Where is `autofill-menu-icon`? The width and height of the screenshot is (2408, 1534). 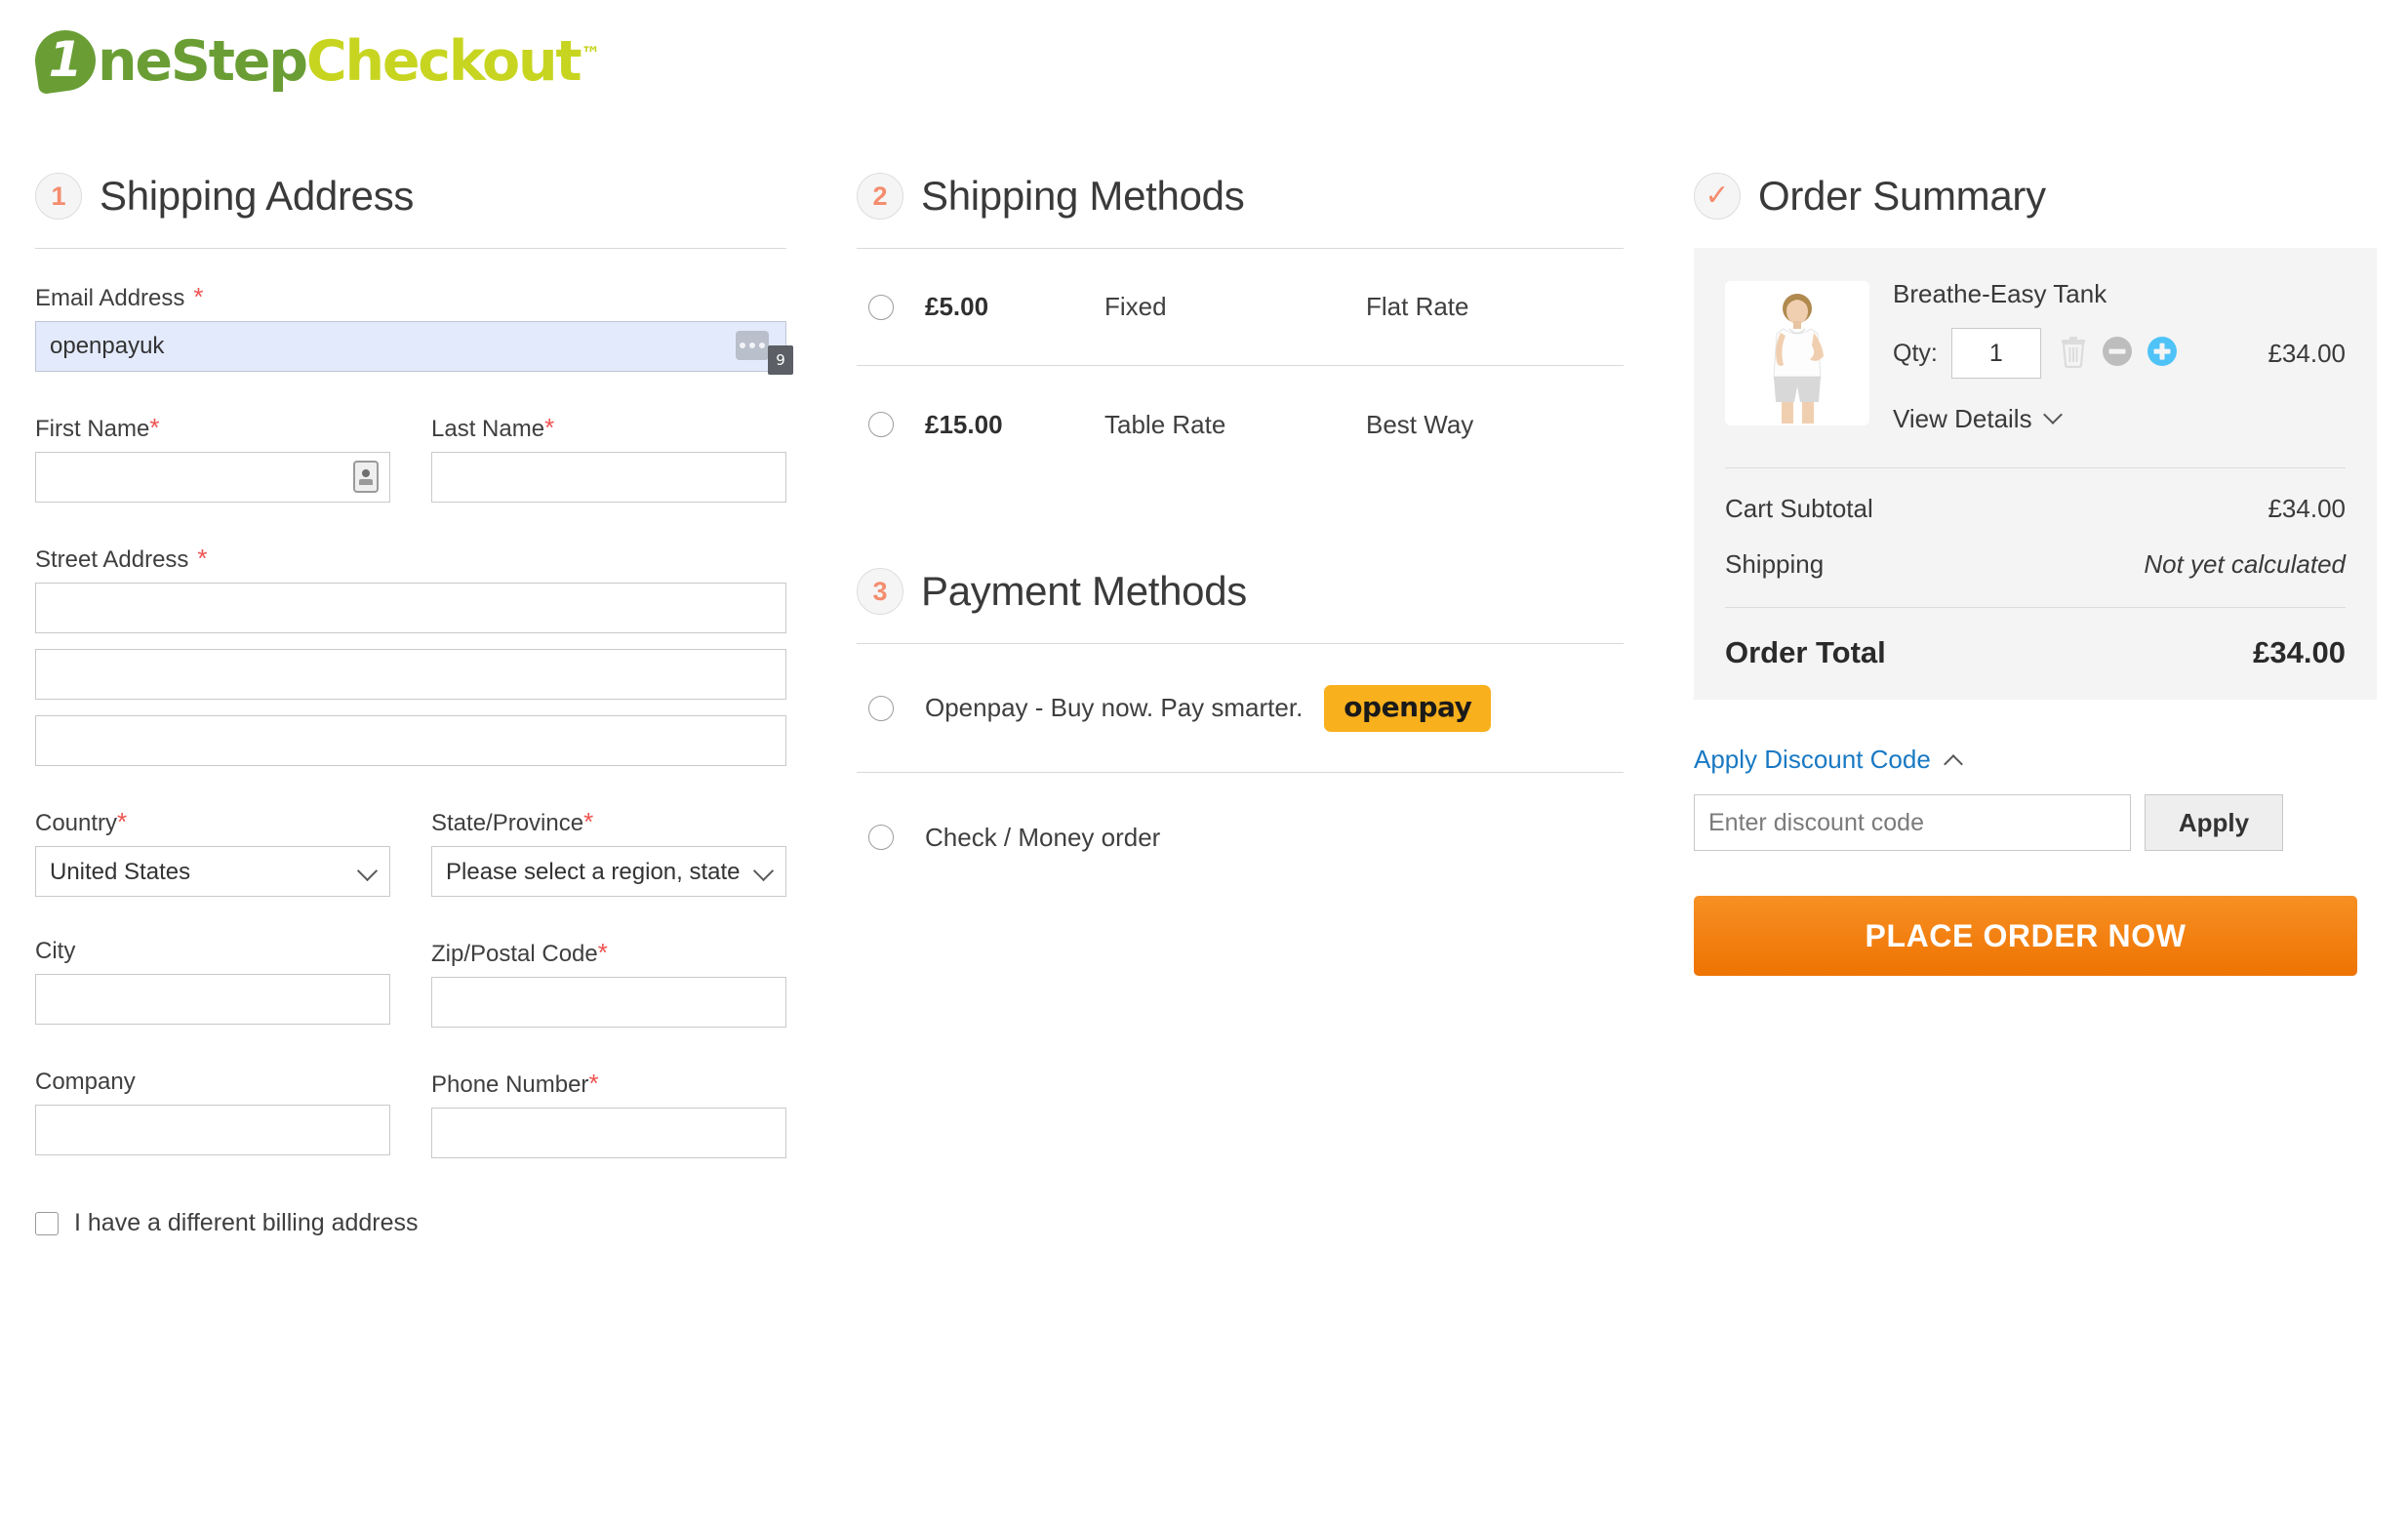 autofill-menu-icon is located at coordinates (753, 345).